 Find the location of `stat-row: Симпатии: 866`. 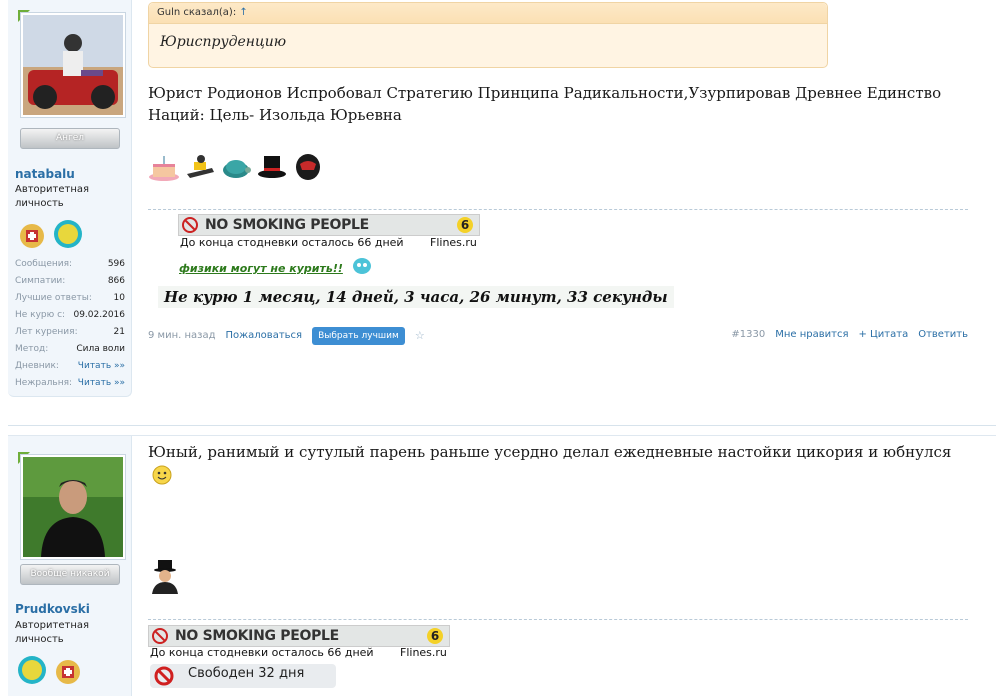

stat-row: Симпатии: 866 is located at coordinates (70, 281).